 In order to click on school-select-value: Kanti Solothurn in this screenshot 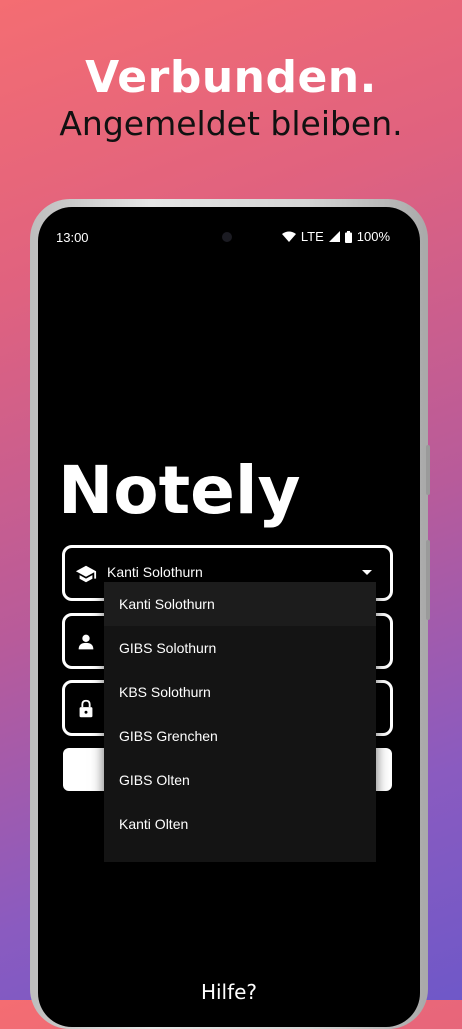, I will do `click(155, 572)`.